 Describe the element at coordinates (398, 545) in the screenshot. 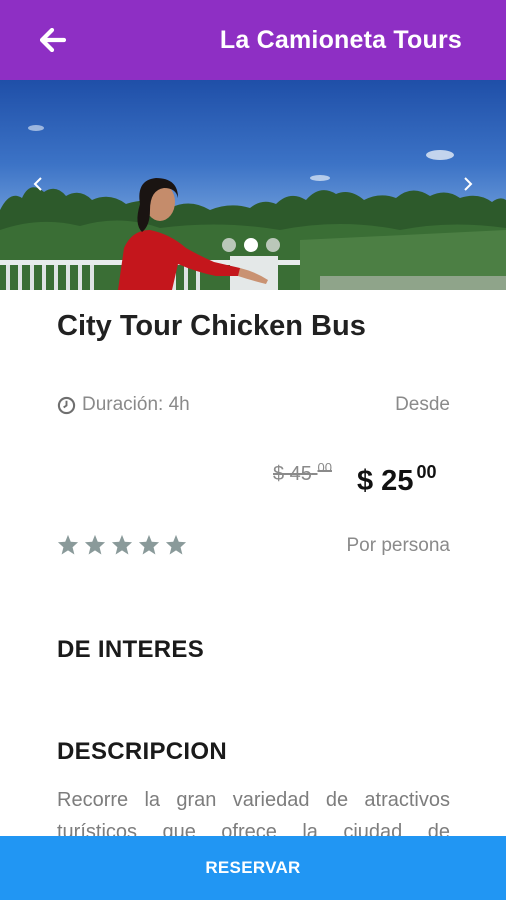

I see `per-person-label: Por persona` at that location.